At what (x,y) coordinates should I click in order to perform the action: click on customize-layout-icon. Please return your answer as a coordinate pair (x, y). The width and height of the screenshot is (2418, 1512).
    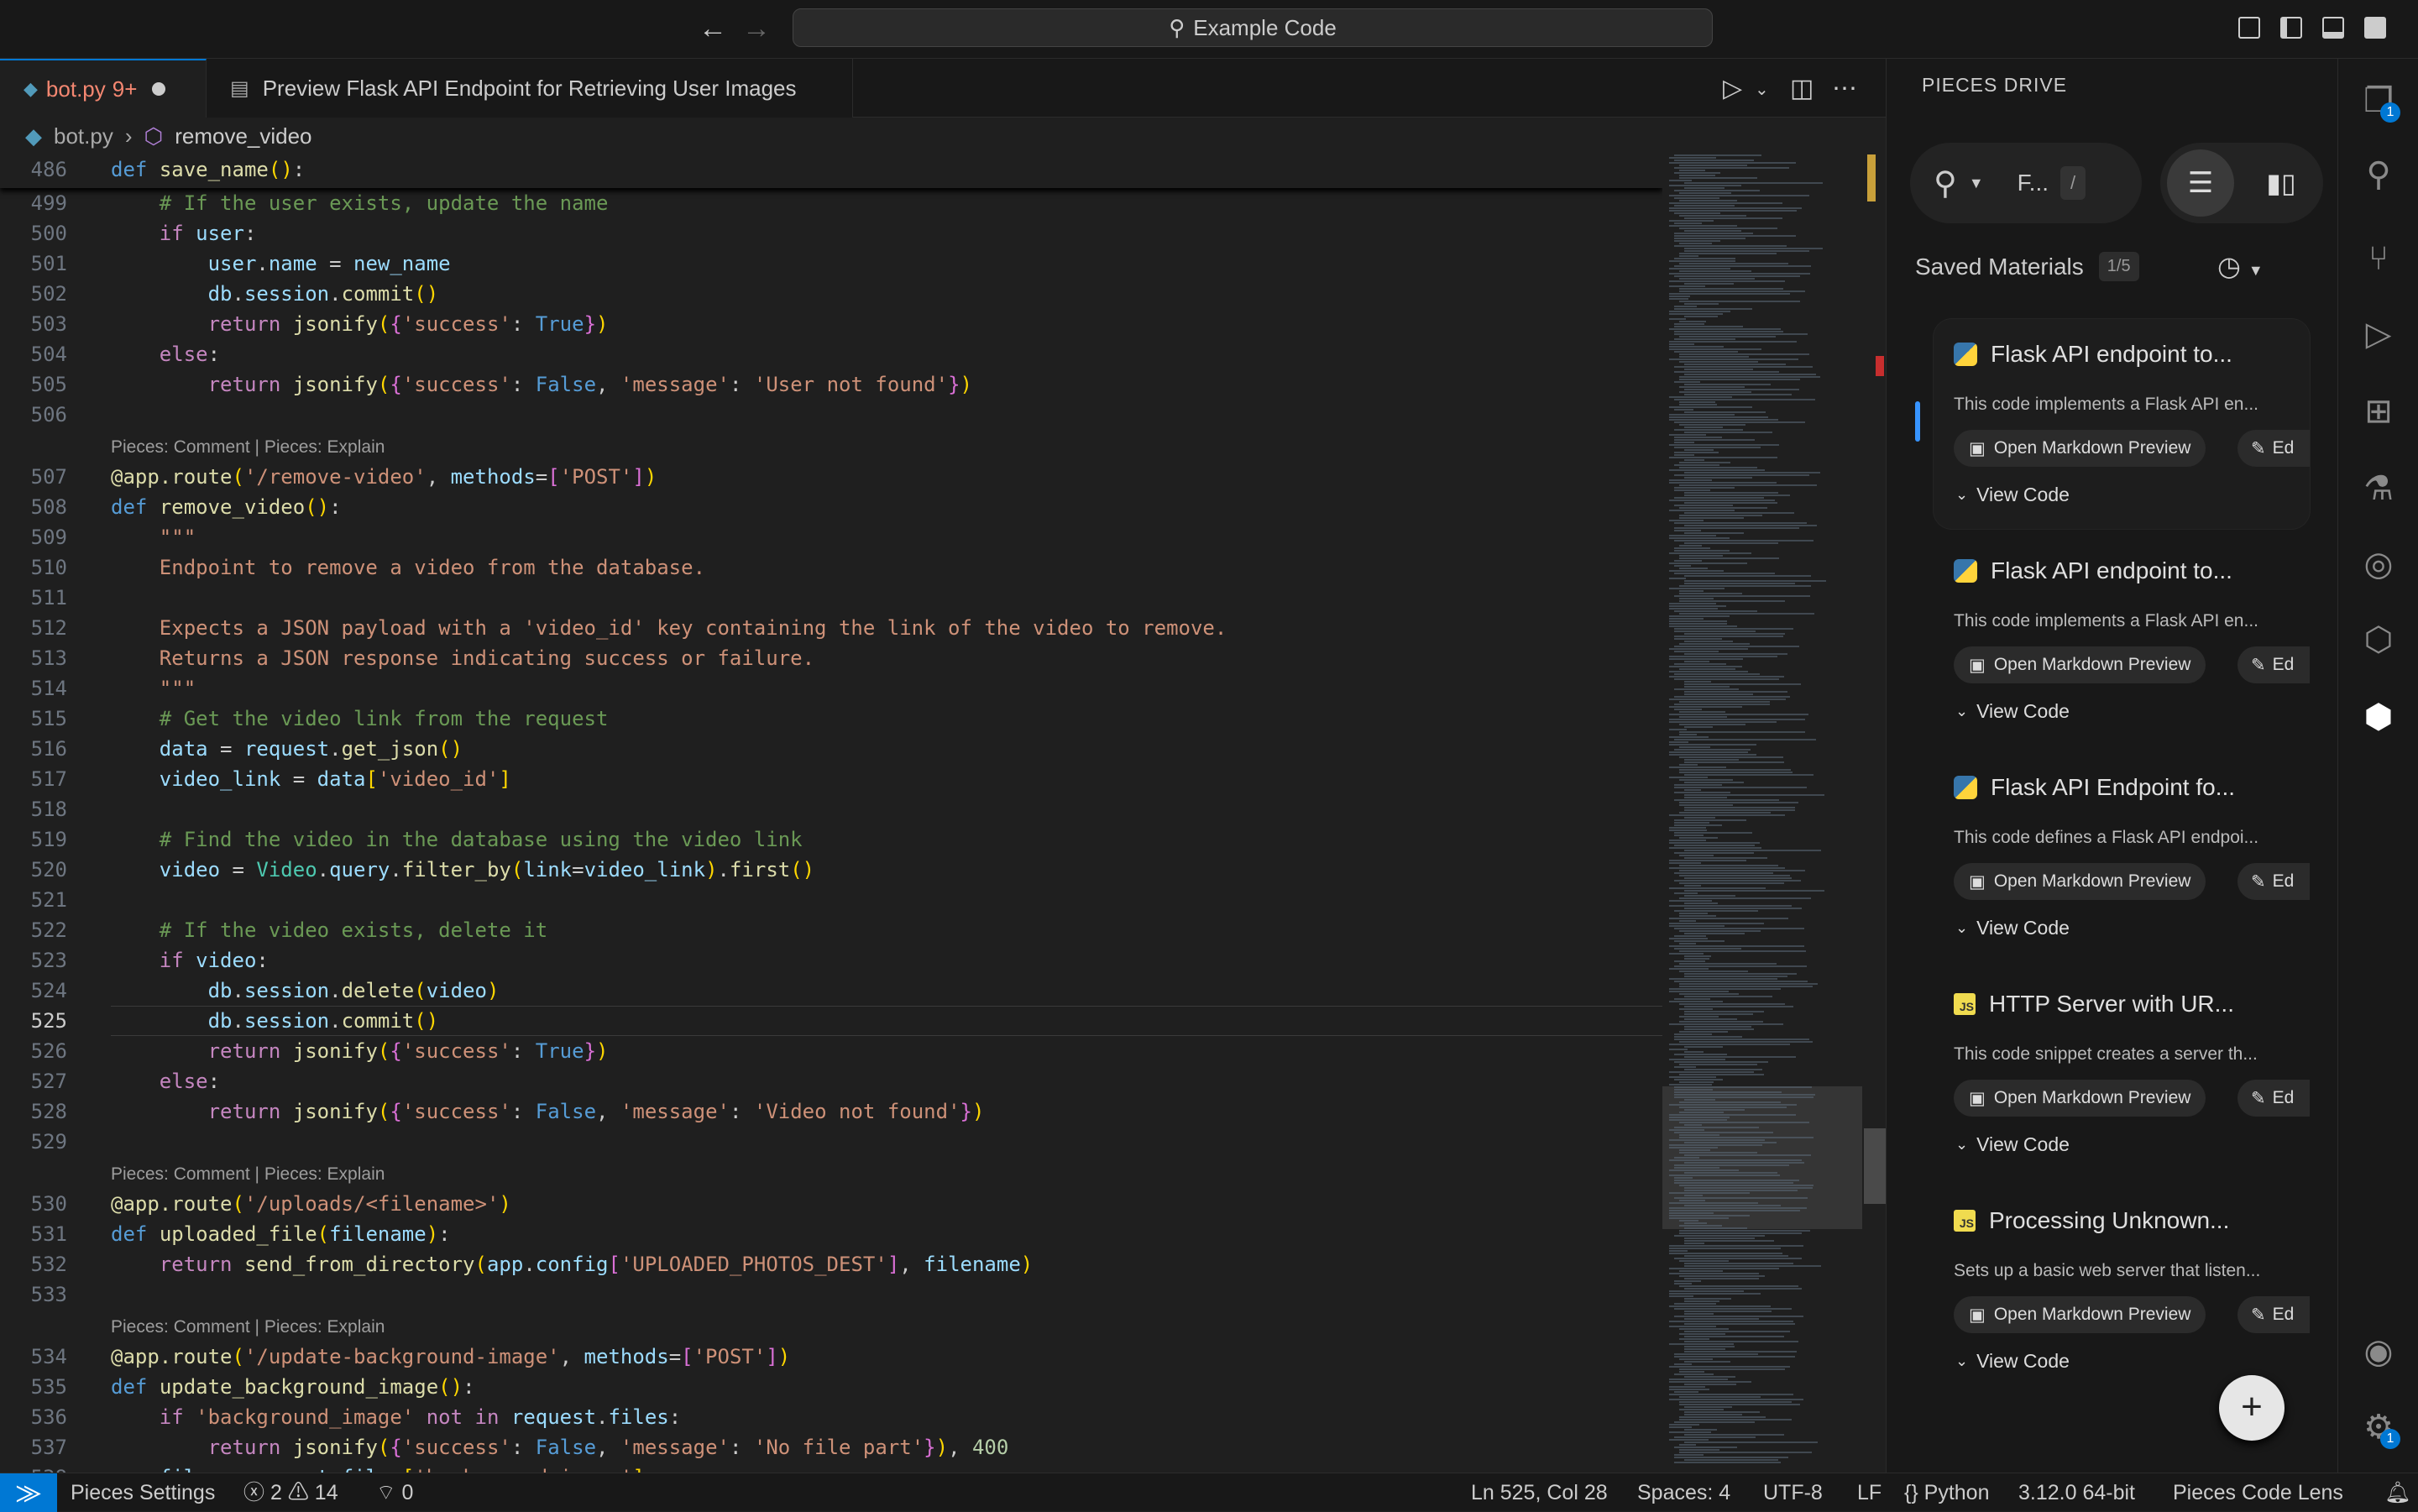
    Looking at the image, I should click on (2249, 28).